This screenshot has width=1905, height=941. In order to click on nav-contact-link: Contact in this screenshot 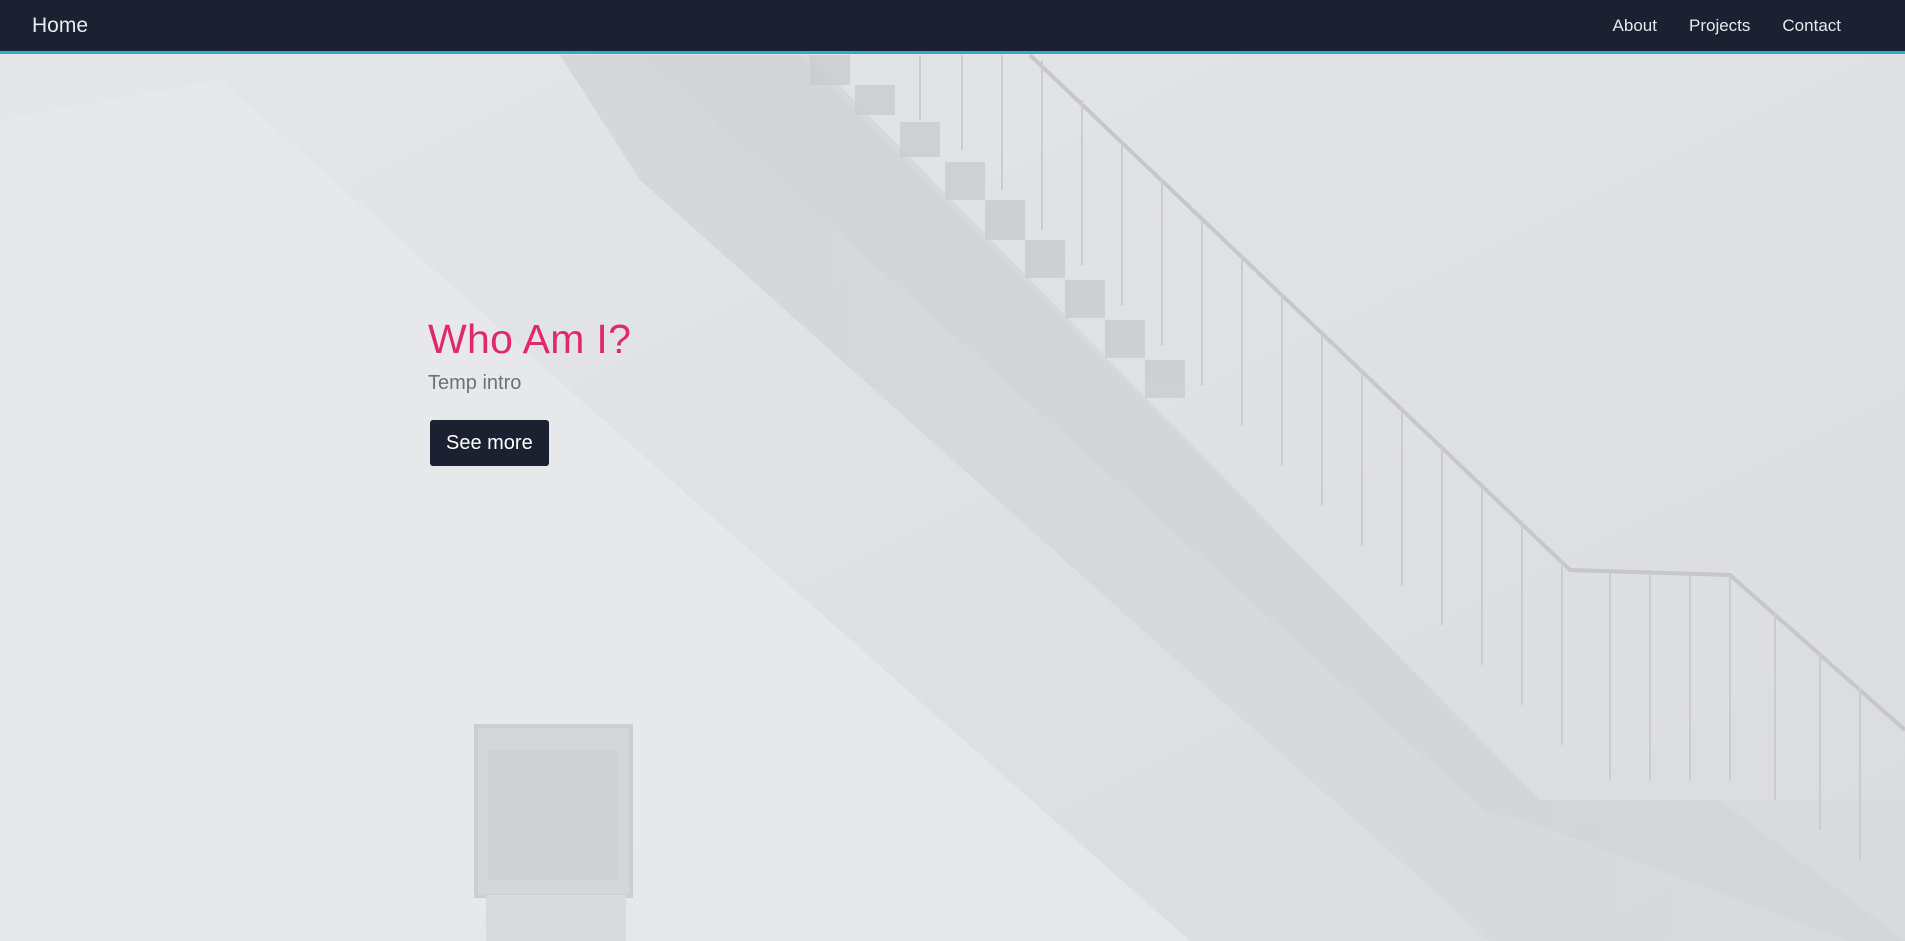, I will do `click(1811, 26)`.